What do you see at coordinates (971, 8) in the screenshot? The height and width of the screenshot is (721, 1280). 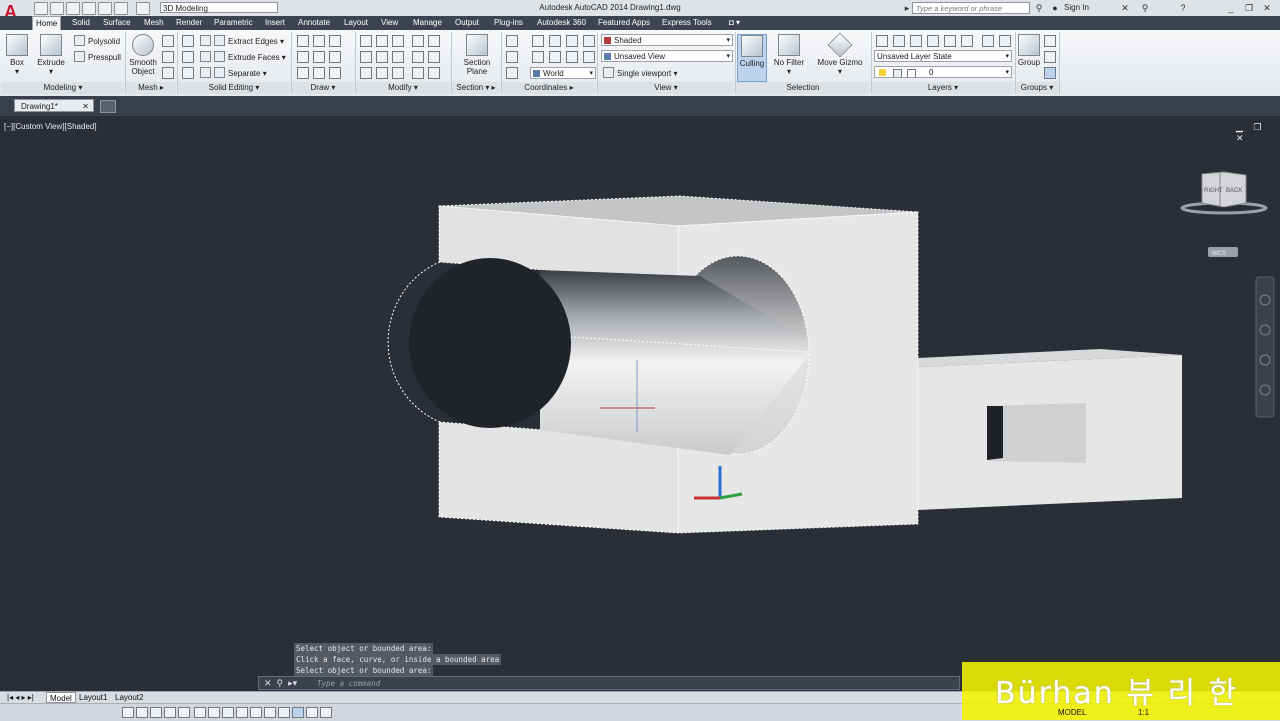 I see `search-input: Type a keyword or phrase` at bounding box center [971, 8].